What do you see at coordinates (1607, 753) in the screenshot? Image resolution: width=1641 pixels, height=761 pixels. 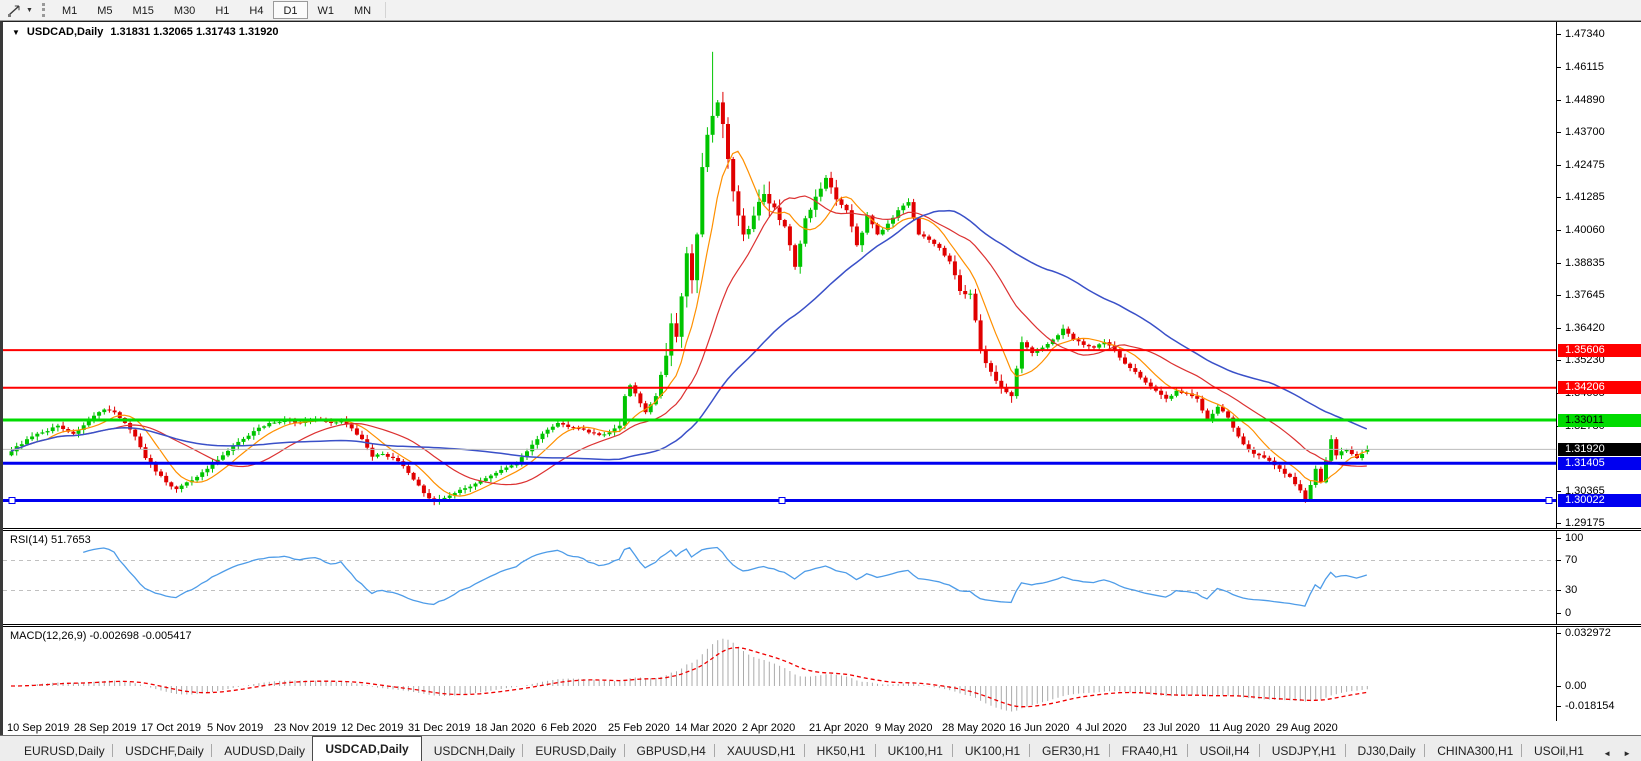 I see `tab-scroll-left-icon: ◄` at bounding box center [1607, 753].